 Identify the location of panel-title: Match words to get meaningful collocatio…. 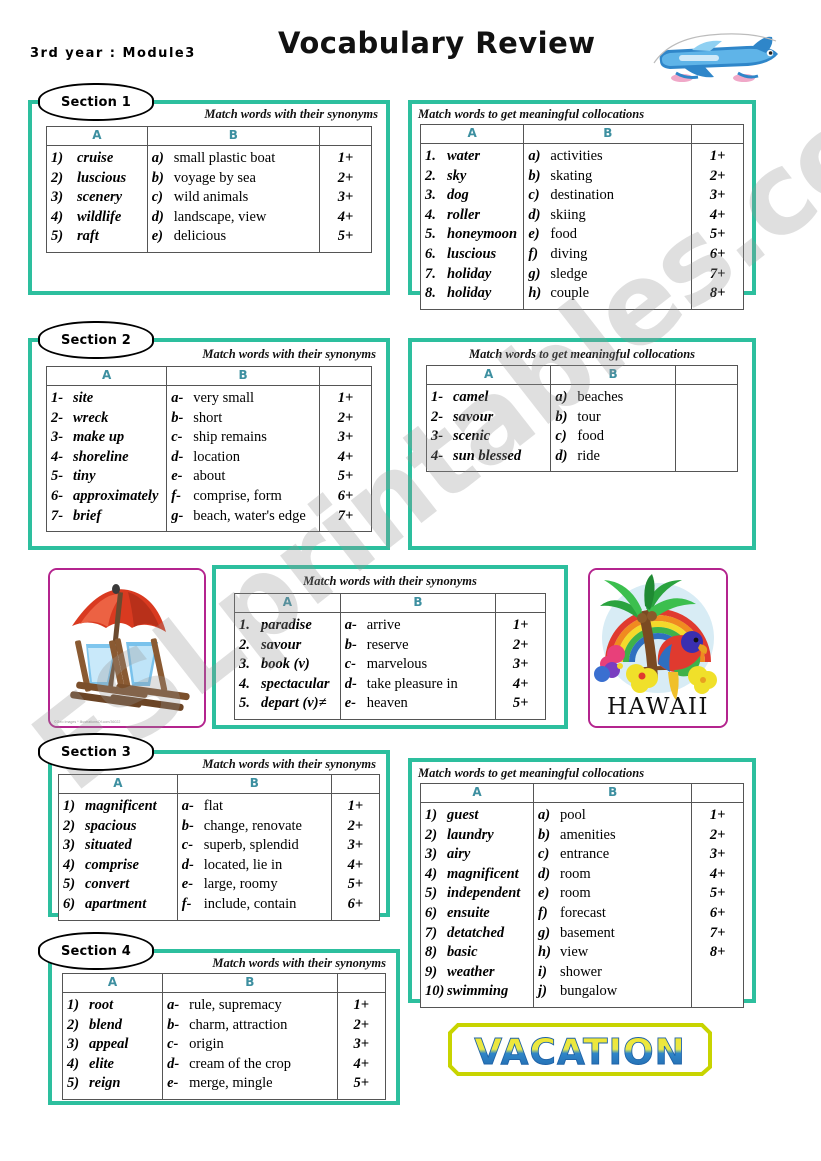
(531, 114).